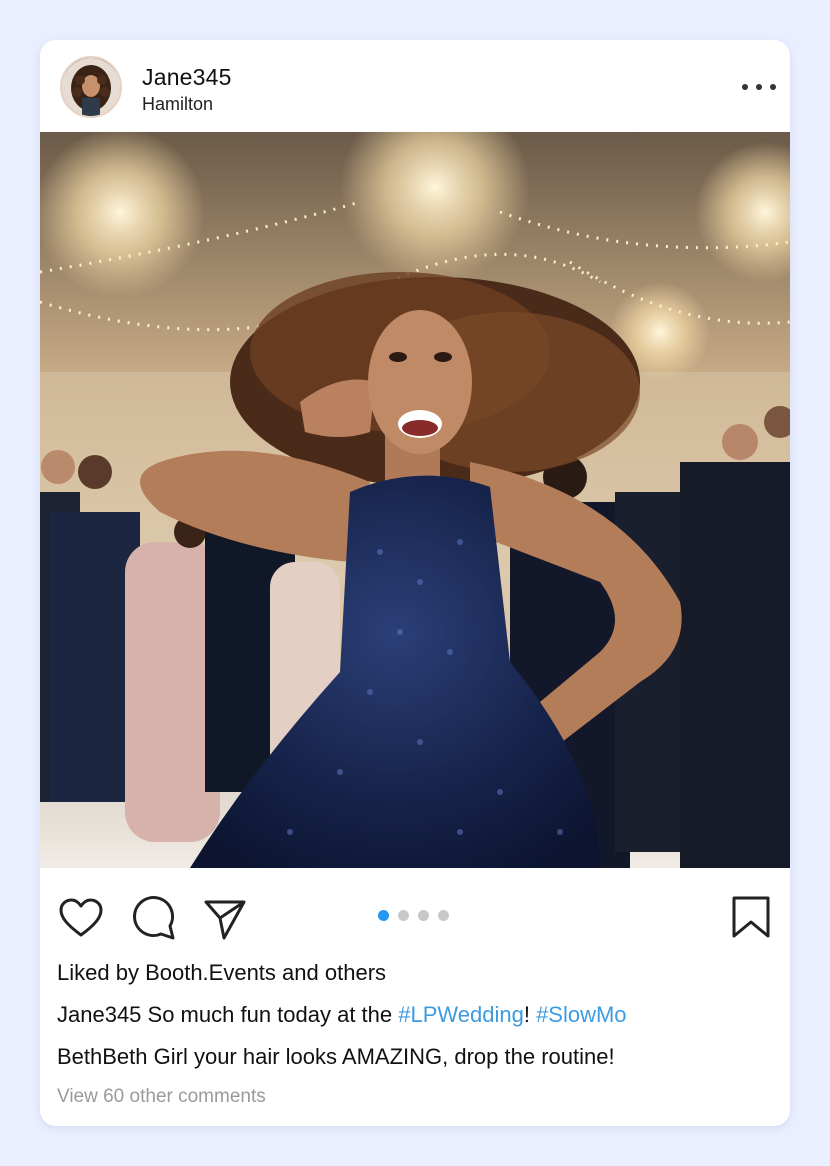 This screenshot has width=830, height=1166. What do you see at coordinates (177, 104) in the screenshot?
I see `post-location: Hamilton` at bounding box center [177, 104].